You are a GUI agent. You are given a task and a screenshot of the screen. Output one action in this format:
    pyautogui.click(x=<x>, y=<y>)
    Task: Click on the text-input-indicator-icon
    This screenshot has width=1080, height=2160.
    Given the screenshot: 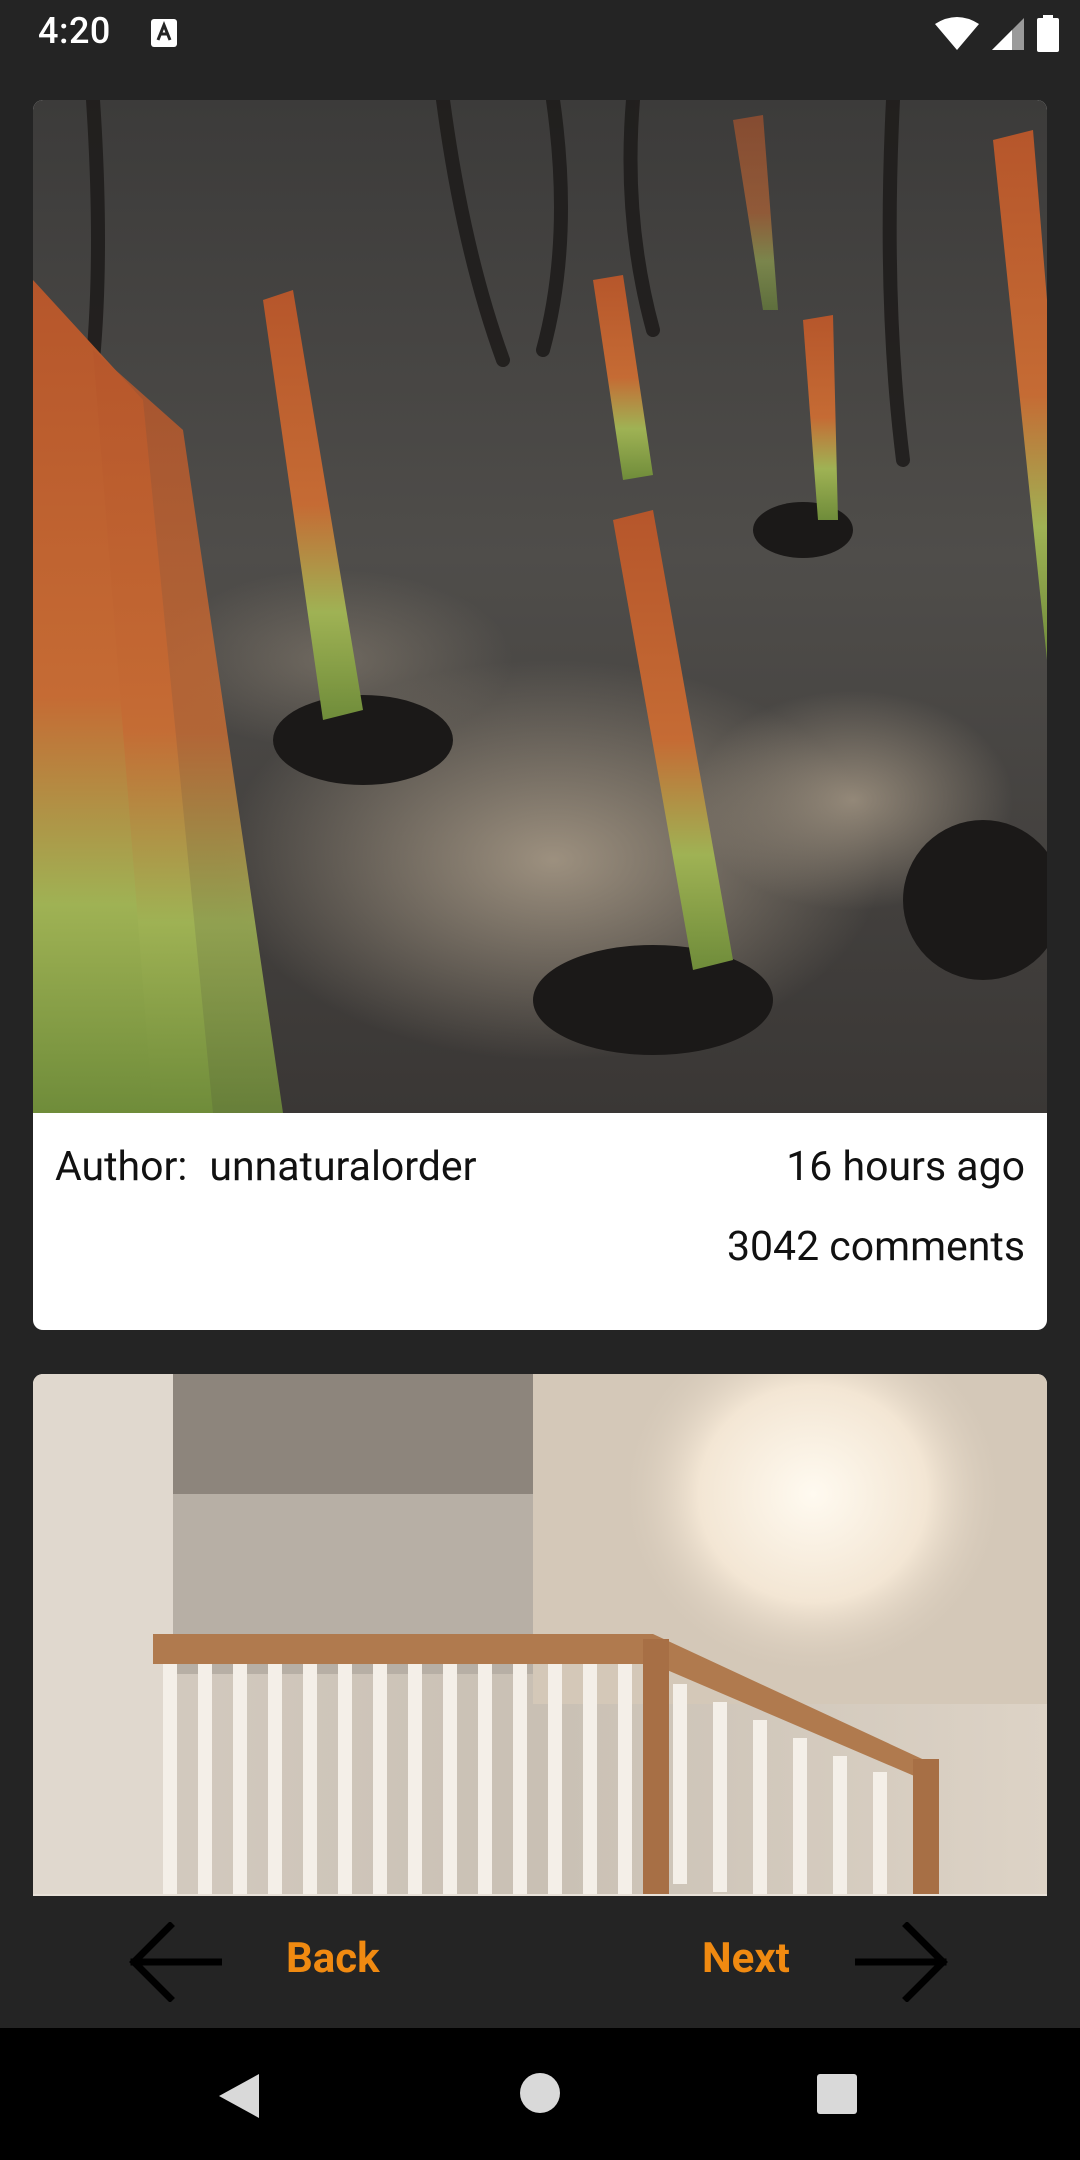 What is the action you would take?
    pyautogui.click(x=164, y=33)
    